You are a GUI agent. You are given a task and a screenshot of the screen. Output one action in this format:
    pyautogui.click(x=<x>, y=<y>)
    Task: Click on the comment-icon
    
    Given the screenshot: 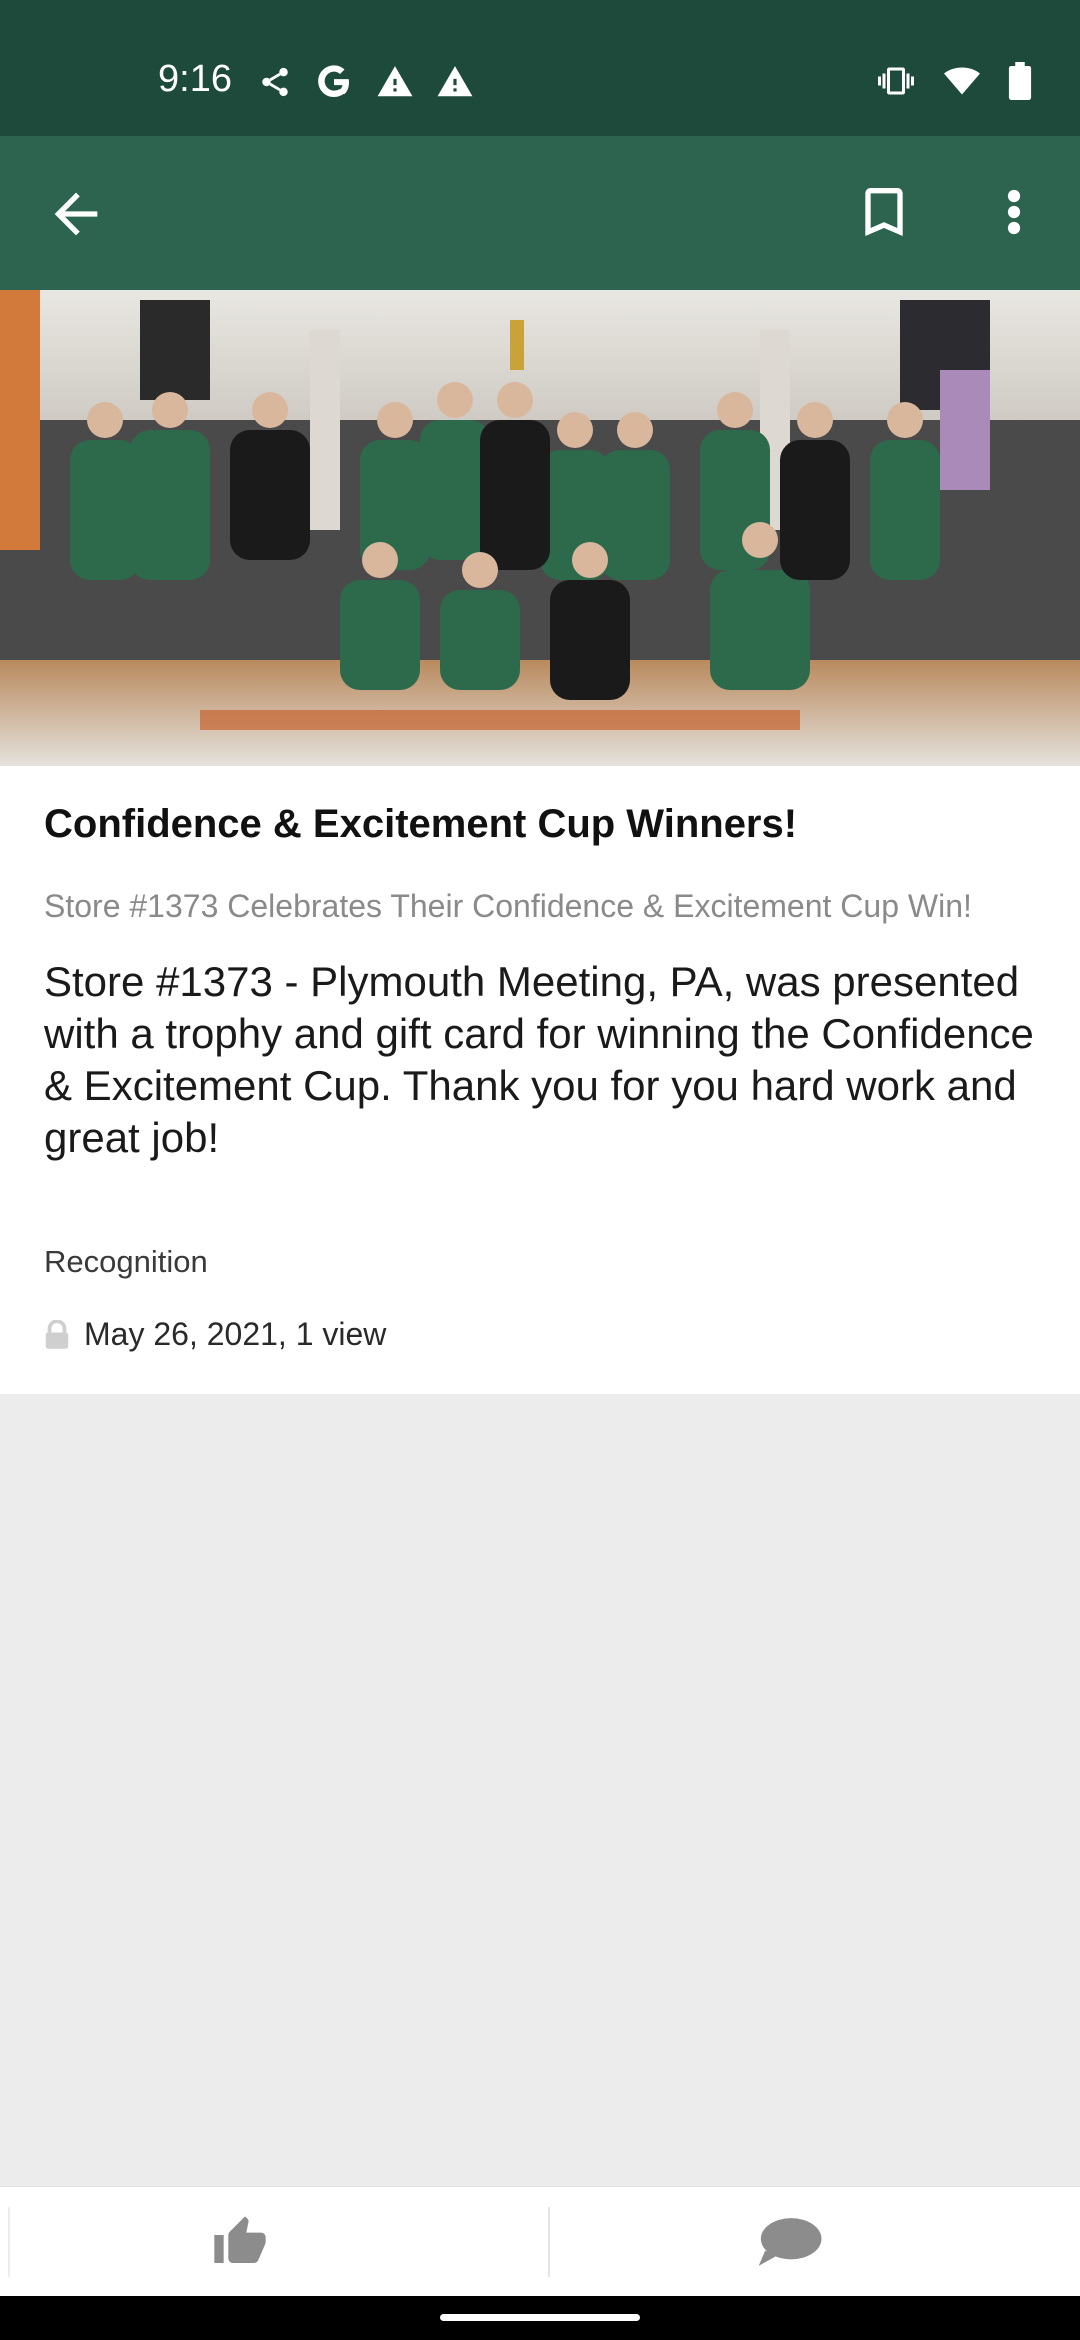 What is the action you would take?
    pyautogui.click(x=790, y=2242)
    